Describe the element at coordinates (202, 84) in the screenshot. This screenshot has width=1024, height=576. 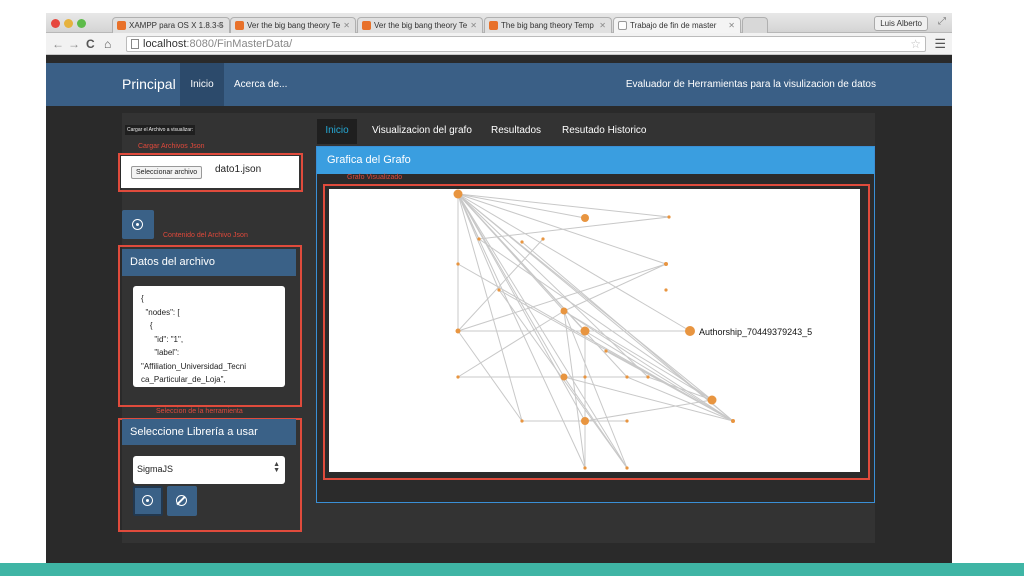
I see `nav-item-inicio: Inicio` at that location.